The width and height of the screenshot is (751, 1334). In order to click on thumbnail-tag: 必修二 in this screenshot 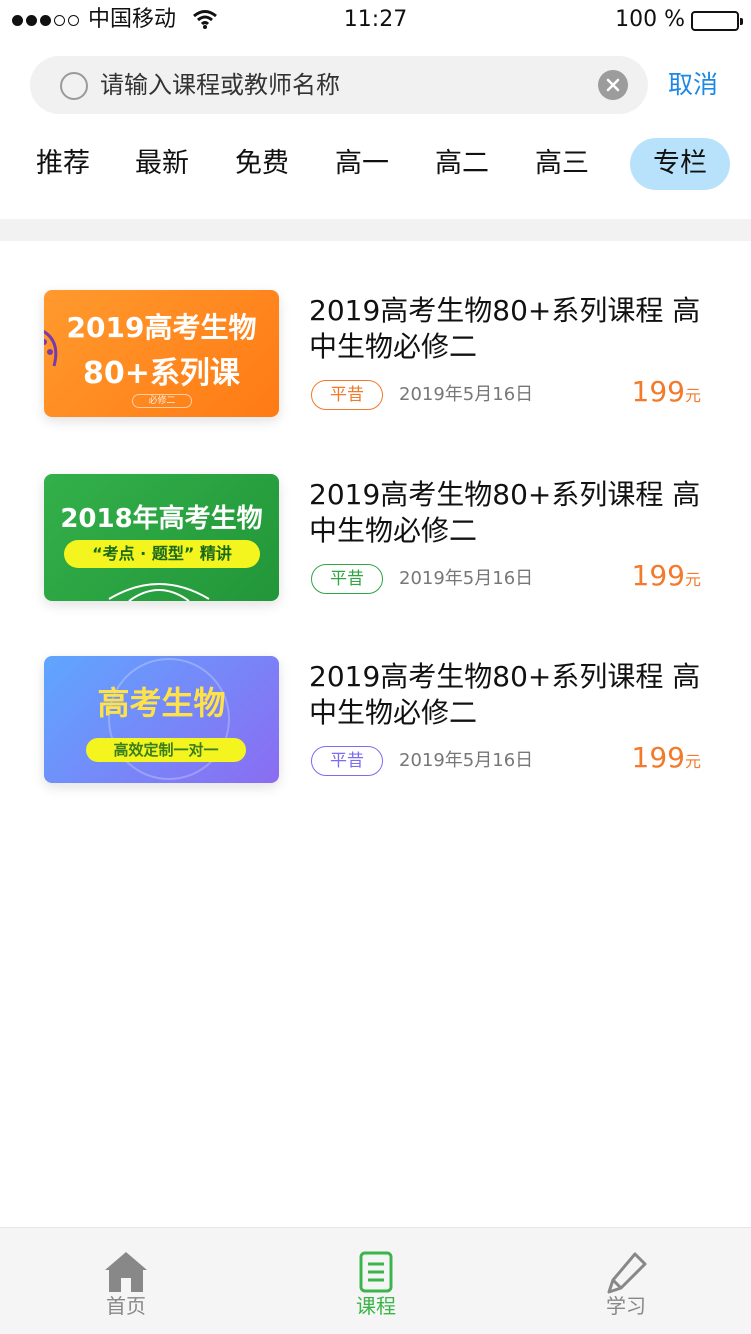, I will do `click(162, 401)`.